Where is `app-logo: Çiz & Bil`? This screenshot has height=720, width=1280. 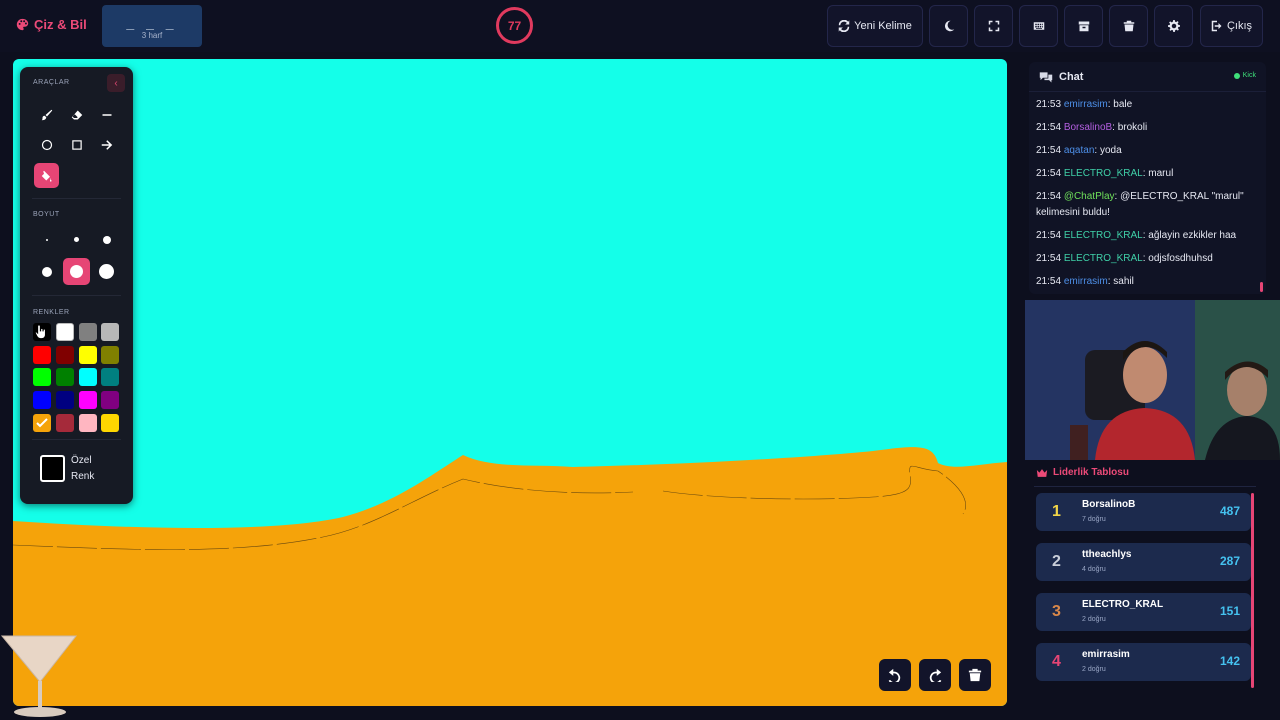
app-logo: Çiz & Bil is located at coordinates (51, 24).